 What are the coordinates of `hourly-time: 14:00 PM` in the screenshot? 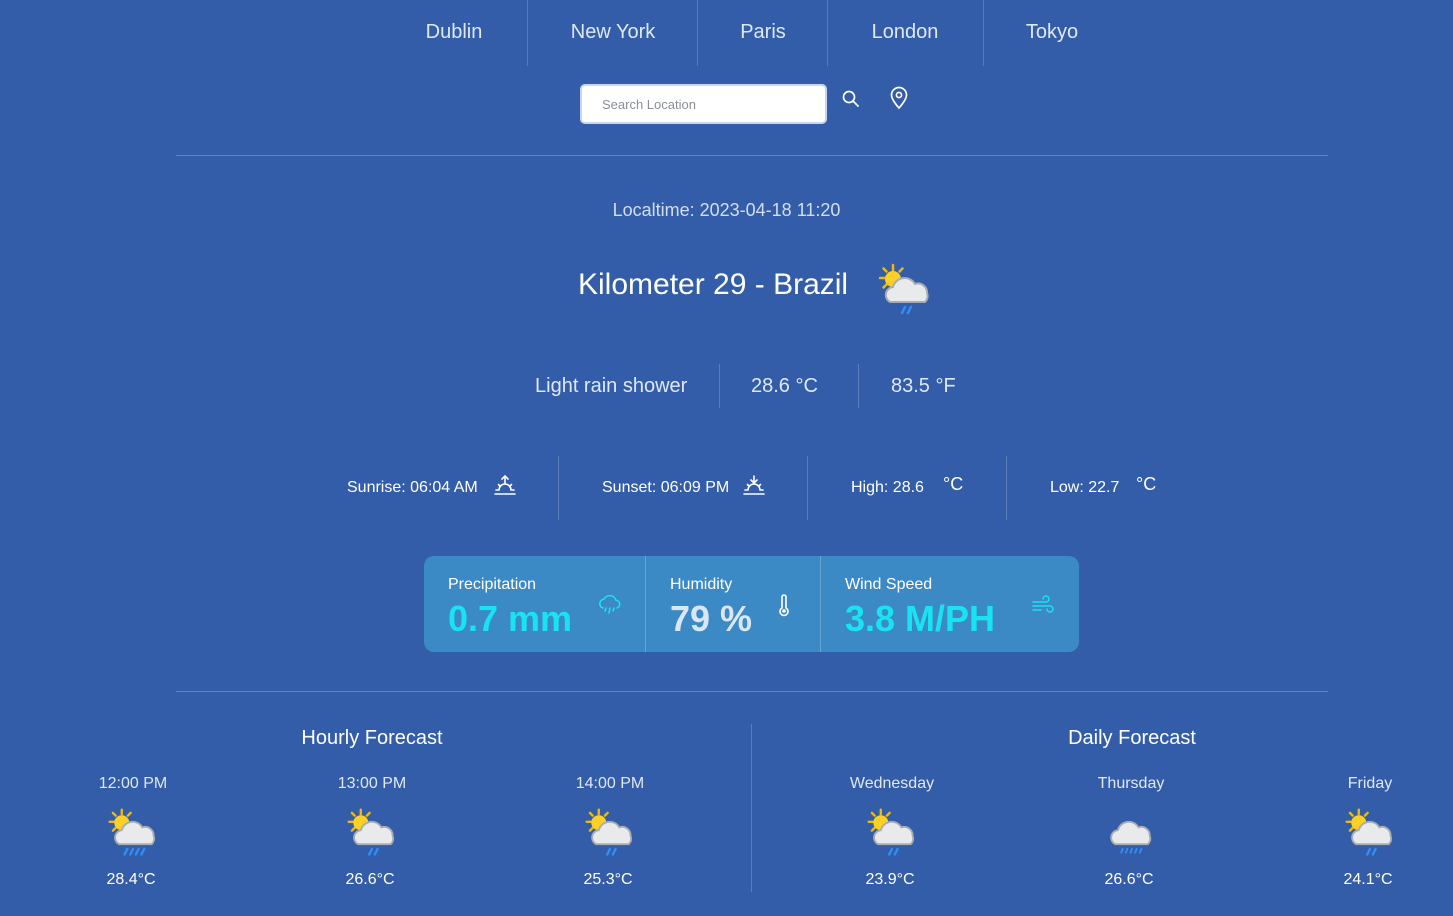 It's located at (610, 783).